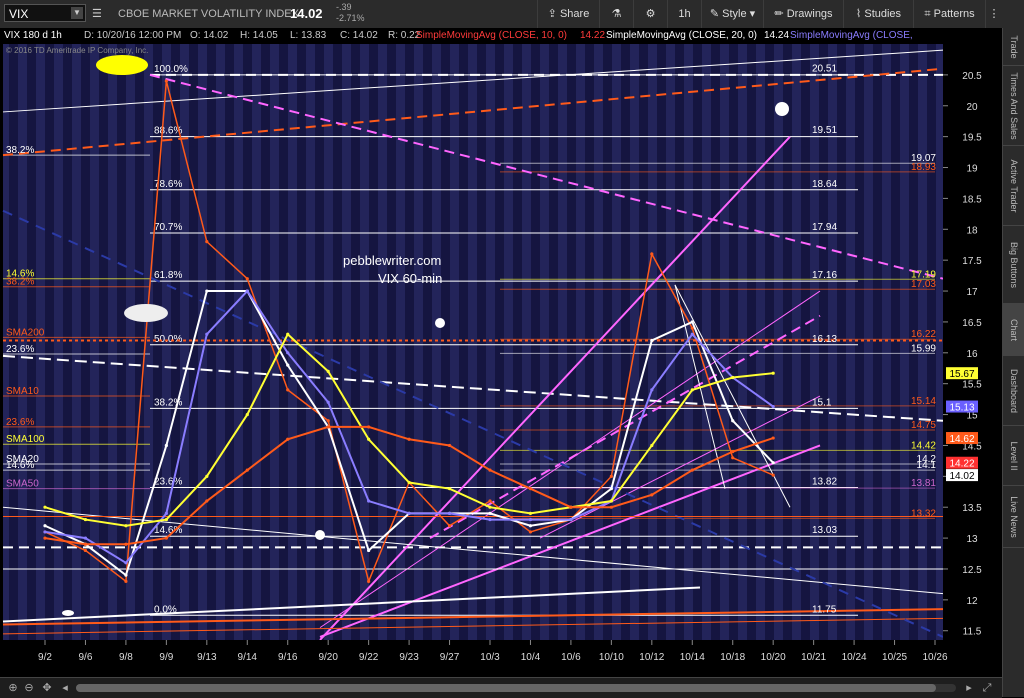 This screenshot has height=698, width=1024. I want to click on scroll-right-icon: ▸, so click(969, 688).